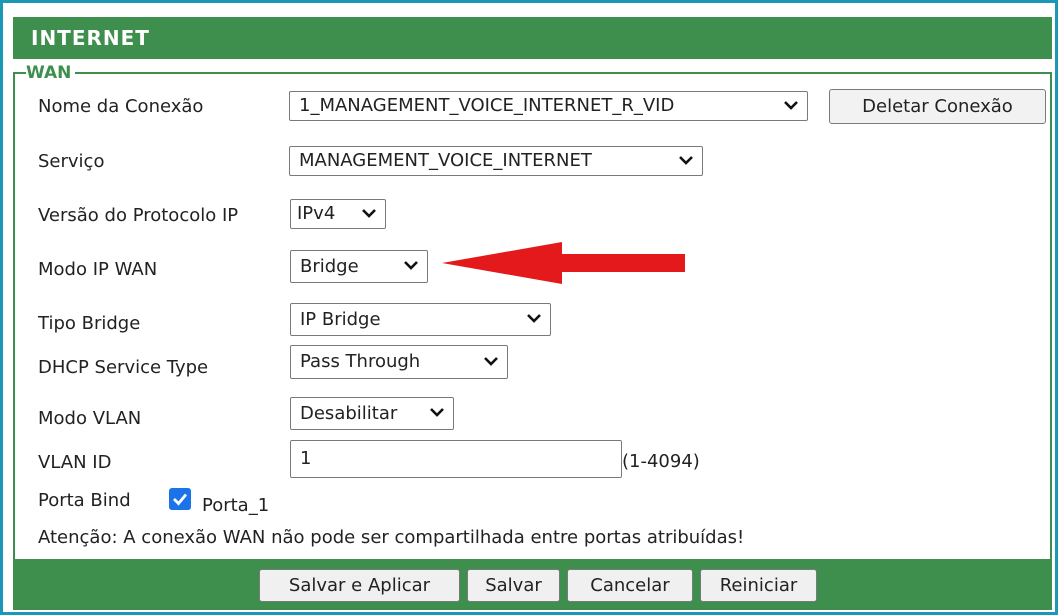 This screenshot has height=615, width=1058. What do you see at coordinates (89, 323) in the screenshot?
I see `bridge-type-label: Tipo Bridge` at bounding box center [89, 323].